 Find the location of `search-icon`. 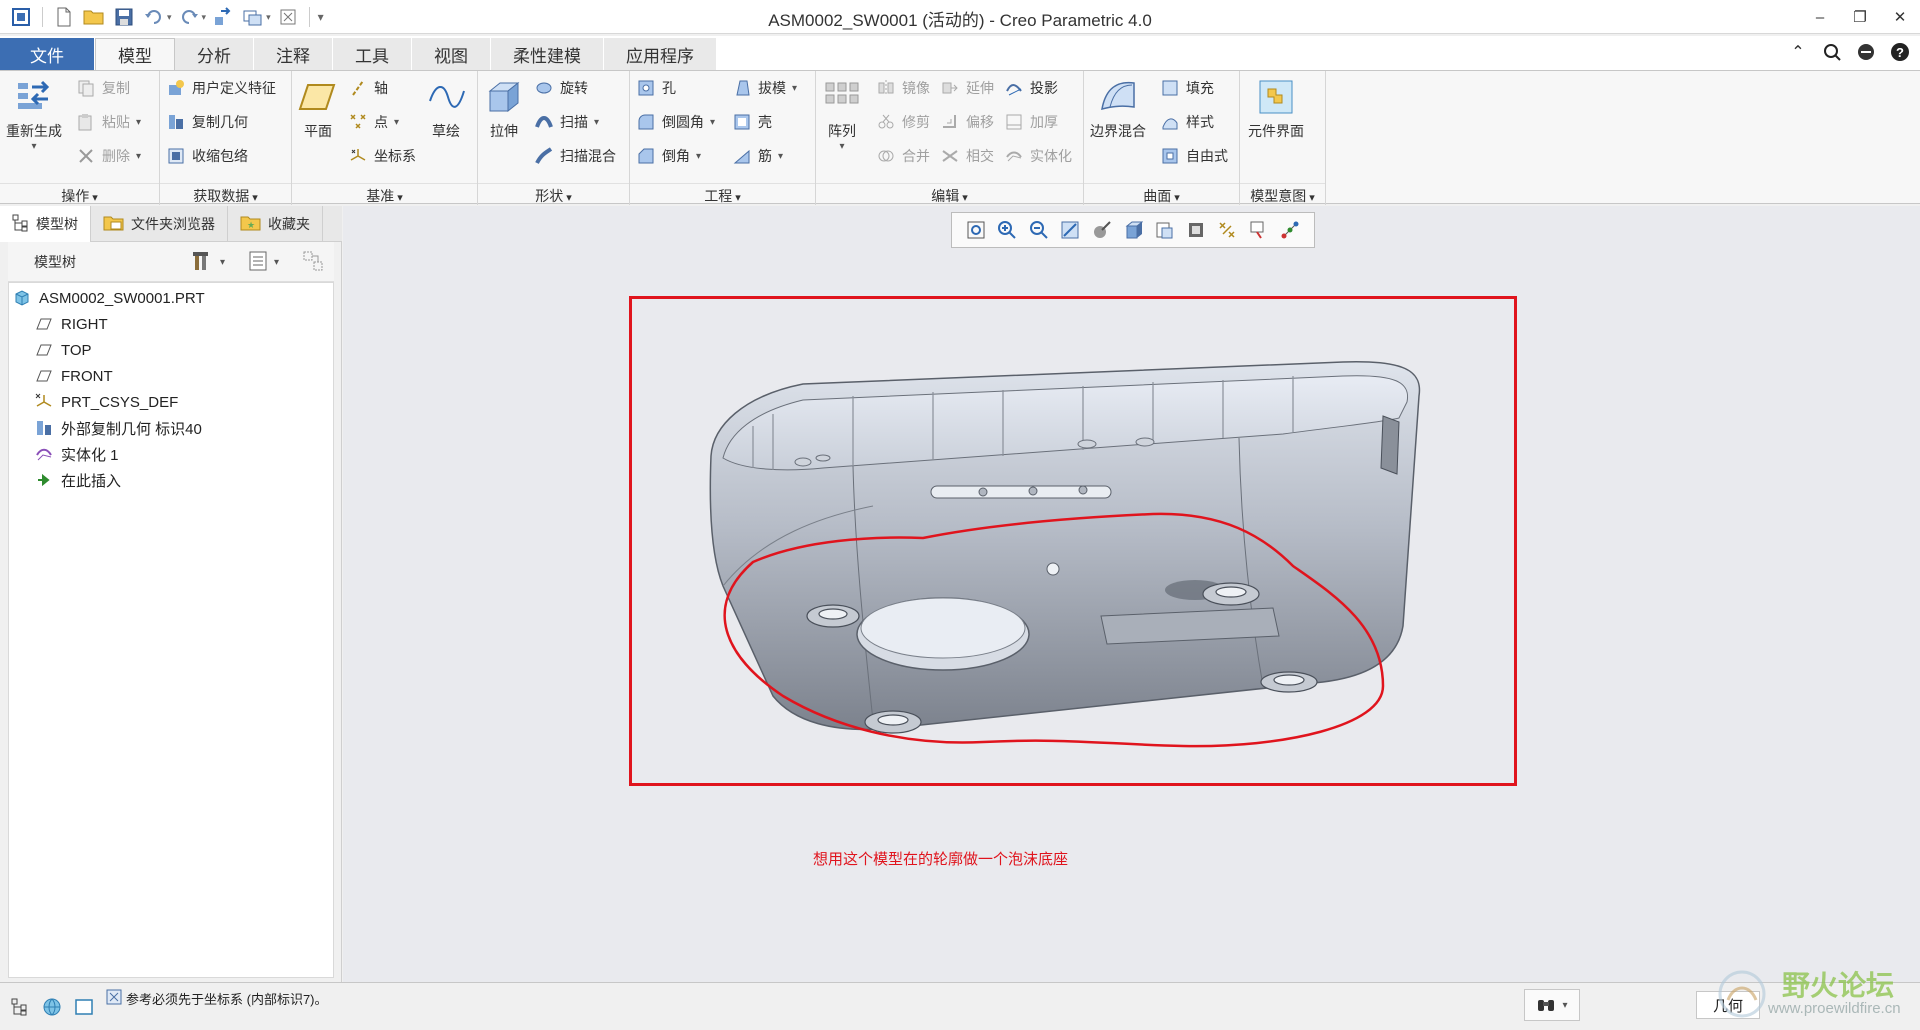

search-icon is located at coordinates (1832, 52).